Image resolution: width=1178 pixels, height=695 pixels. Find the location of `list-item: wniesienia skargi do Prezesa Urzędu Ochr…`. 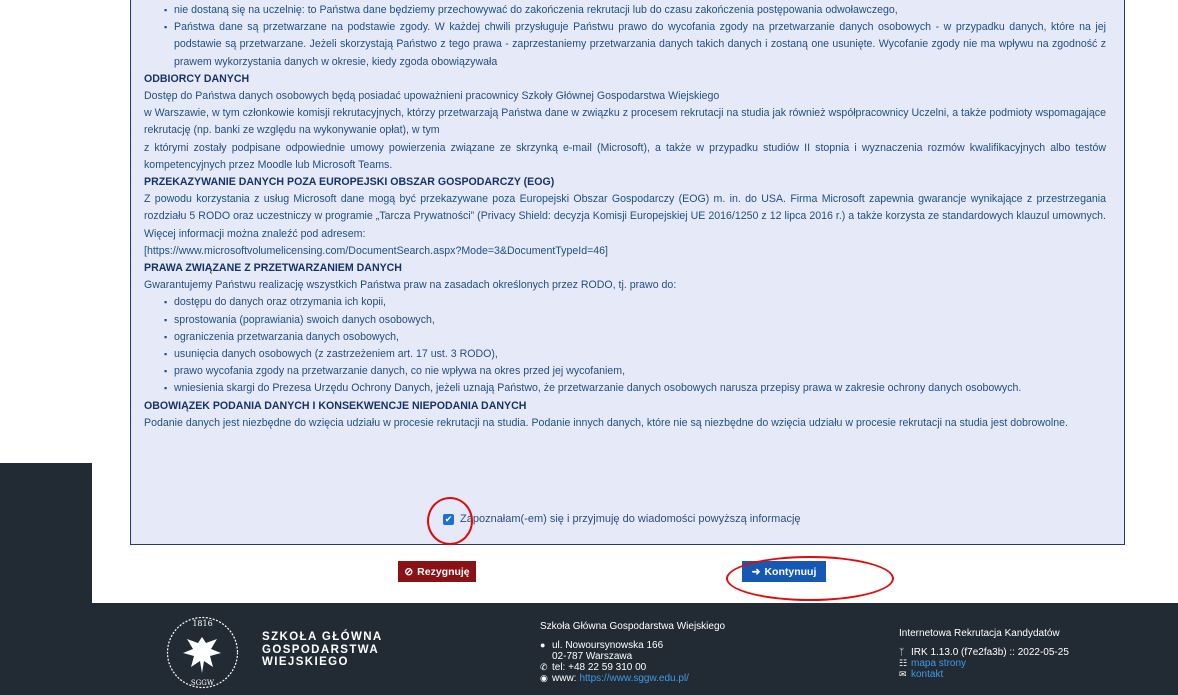

list-item: wniesienia skargi do Prezesa Urzędu Ochr… is located at coordinates (635, 388).